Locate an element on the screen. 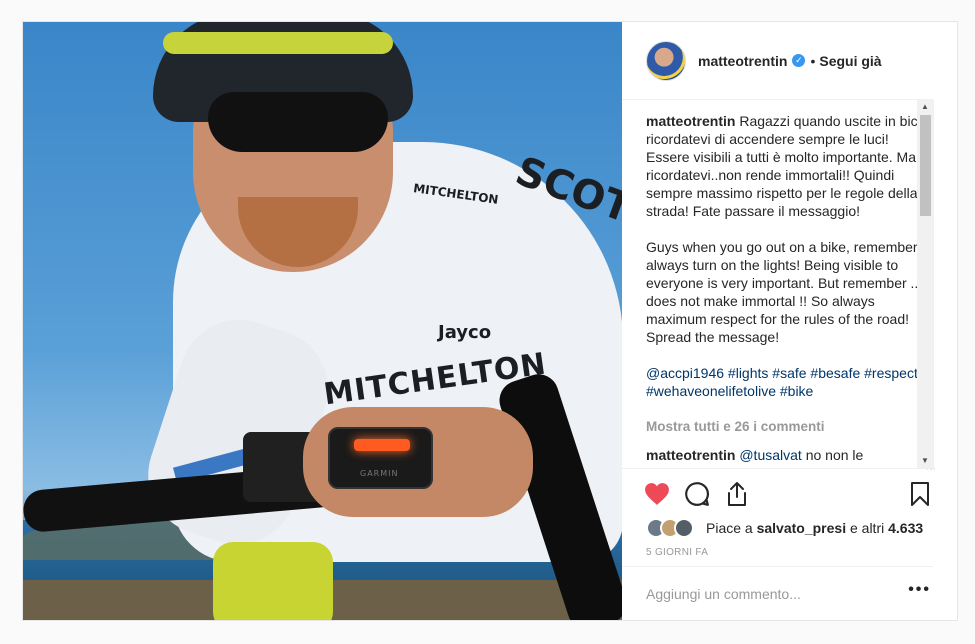 This screenshot has height=644, width=975. verified-icon: ✓ is located at coordinates (799, 60).